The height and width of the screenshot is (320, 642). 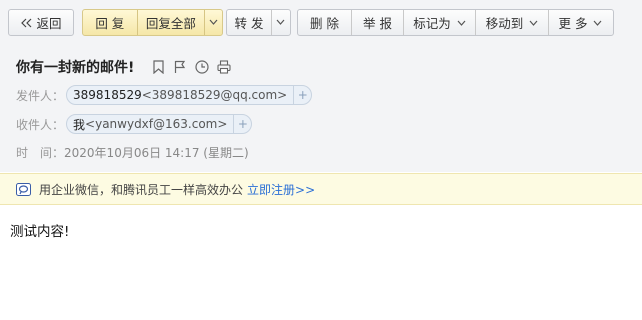 I want to click on mark-as-button: 标记为, so click(x=439, y=22).